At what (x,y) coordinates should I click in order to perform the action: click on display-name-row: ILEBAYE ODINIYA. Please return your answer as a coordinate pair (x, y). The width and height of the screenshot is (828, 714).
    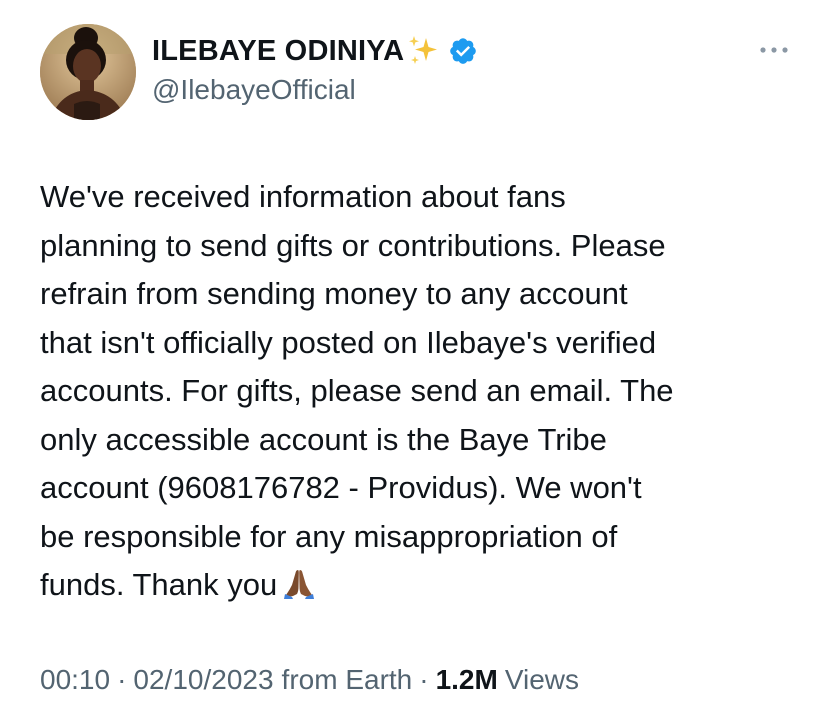
    Looking at the image, I should click on (315, 51).